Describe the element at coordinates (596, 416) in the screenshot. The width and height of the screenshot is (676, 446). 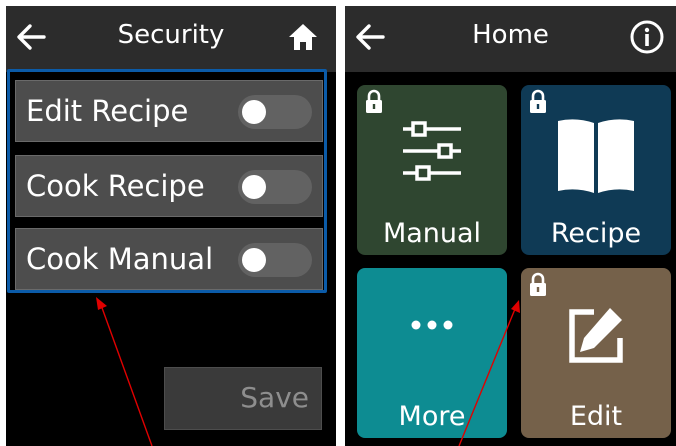
I see `tile-label: Edit` at that location.